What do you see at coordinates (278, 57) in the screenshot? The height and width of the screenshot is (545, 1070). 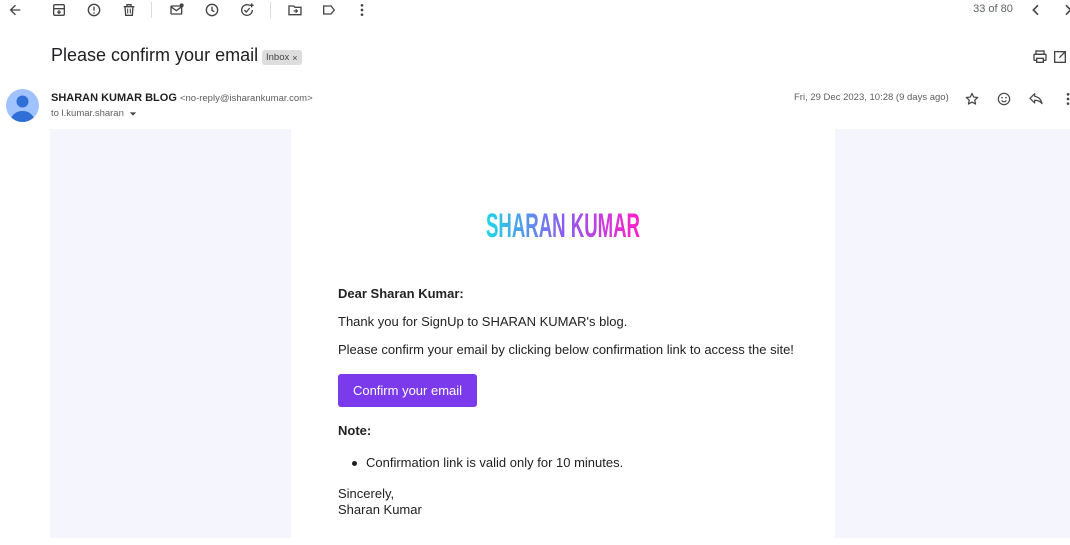 I see `label-chip-text: Inbox` at bounding box center [278, 57].